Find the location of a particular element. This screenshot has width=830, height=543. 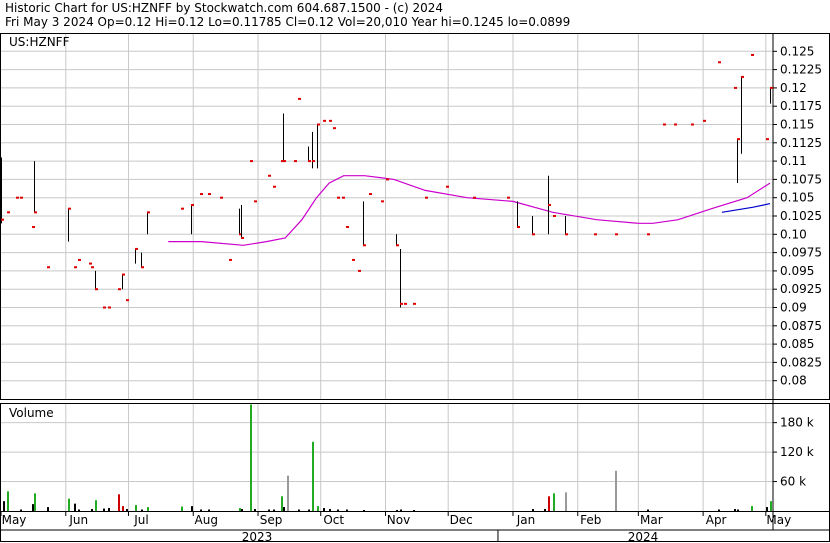

price-tick-label: 0.12 is located at coordinates (793, 88).